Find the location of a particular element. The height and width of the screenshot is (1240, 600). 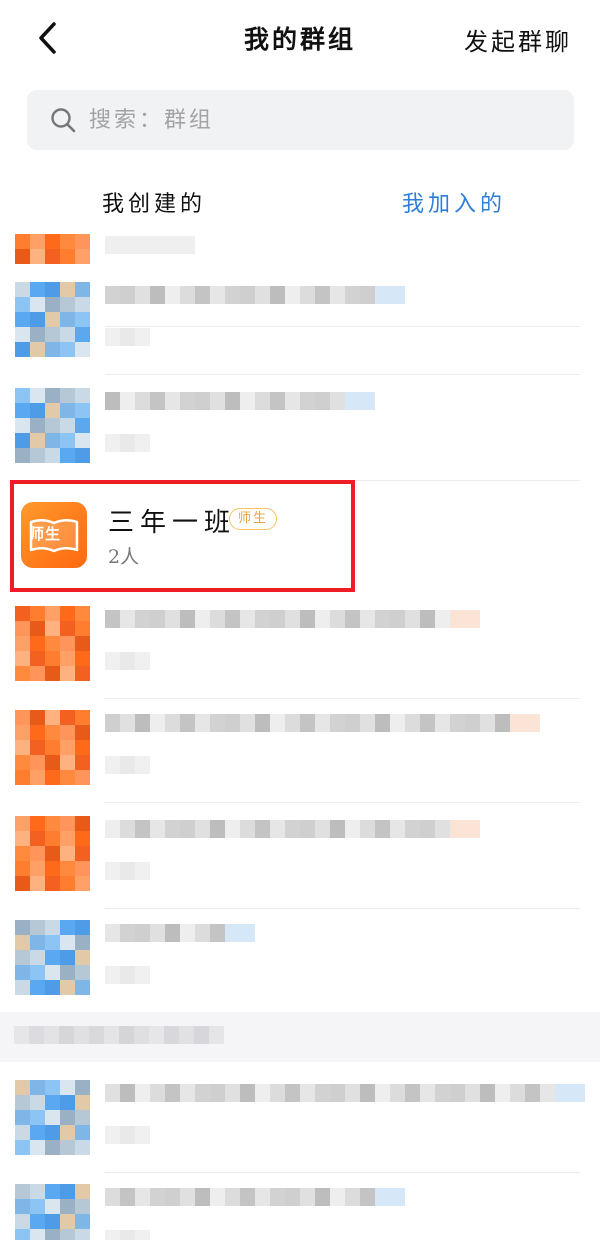

highlight-annotation is located at coordinates (182, 536).